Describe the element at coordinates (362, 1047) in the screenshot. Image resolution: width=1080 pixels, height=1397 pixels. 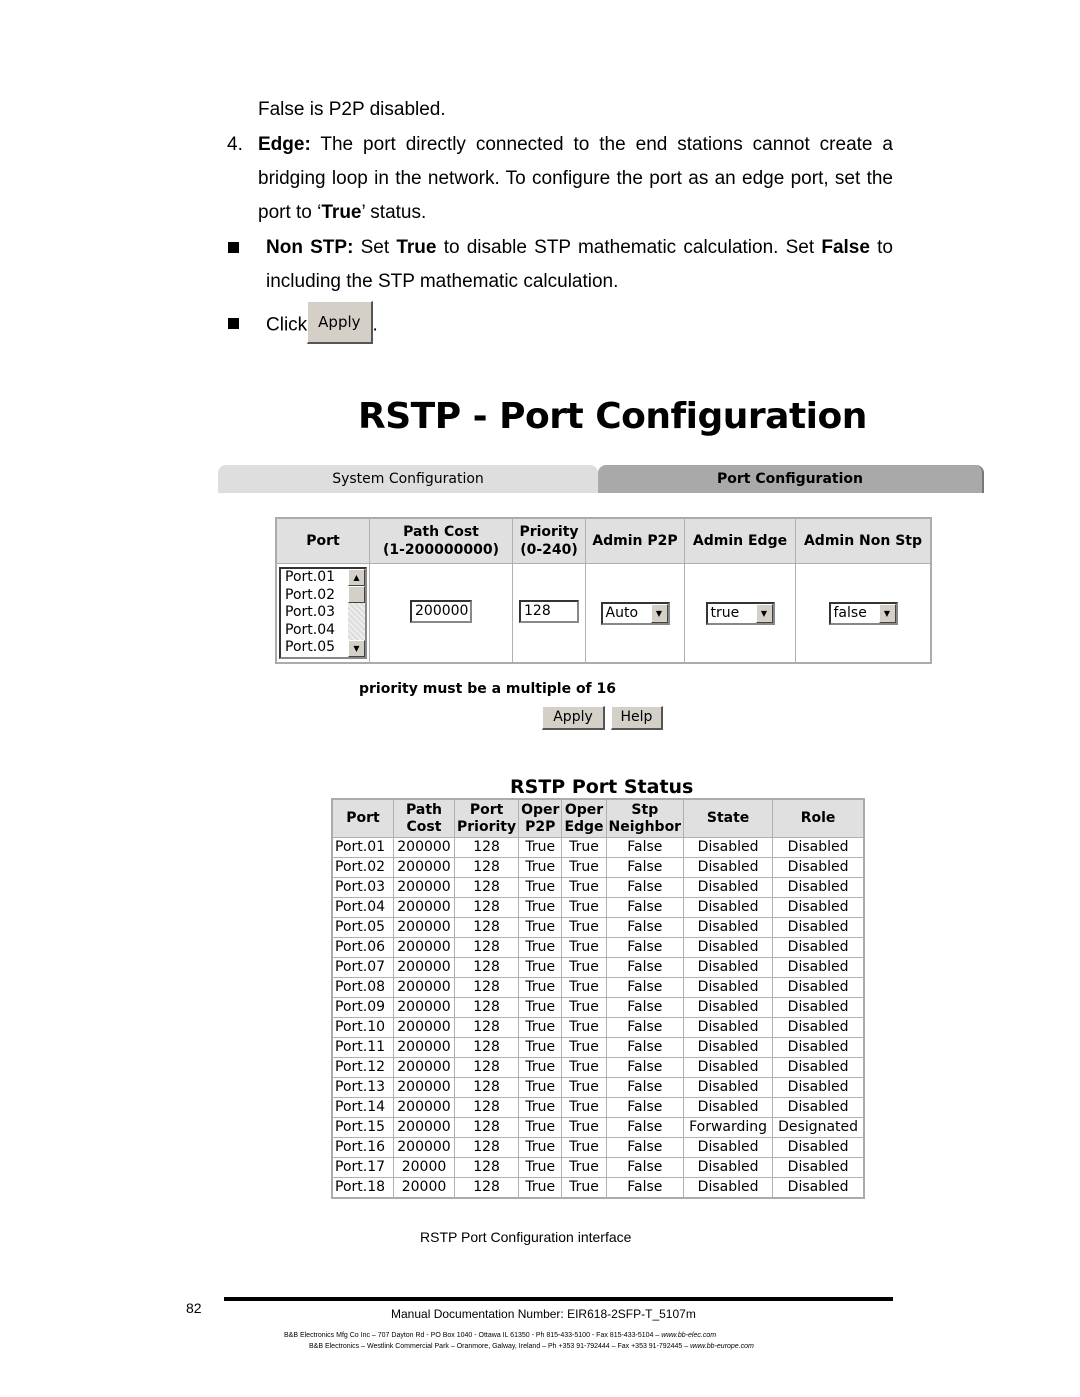
I see `cell-port: Port.11` at that location.